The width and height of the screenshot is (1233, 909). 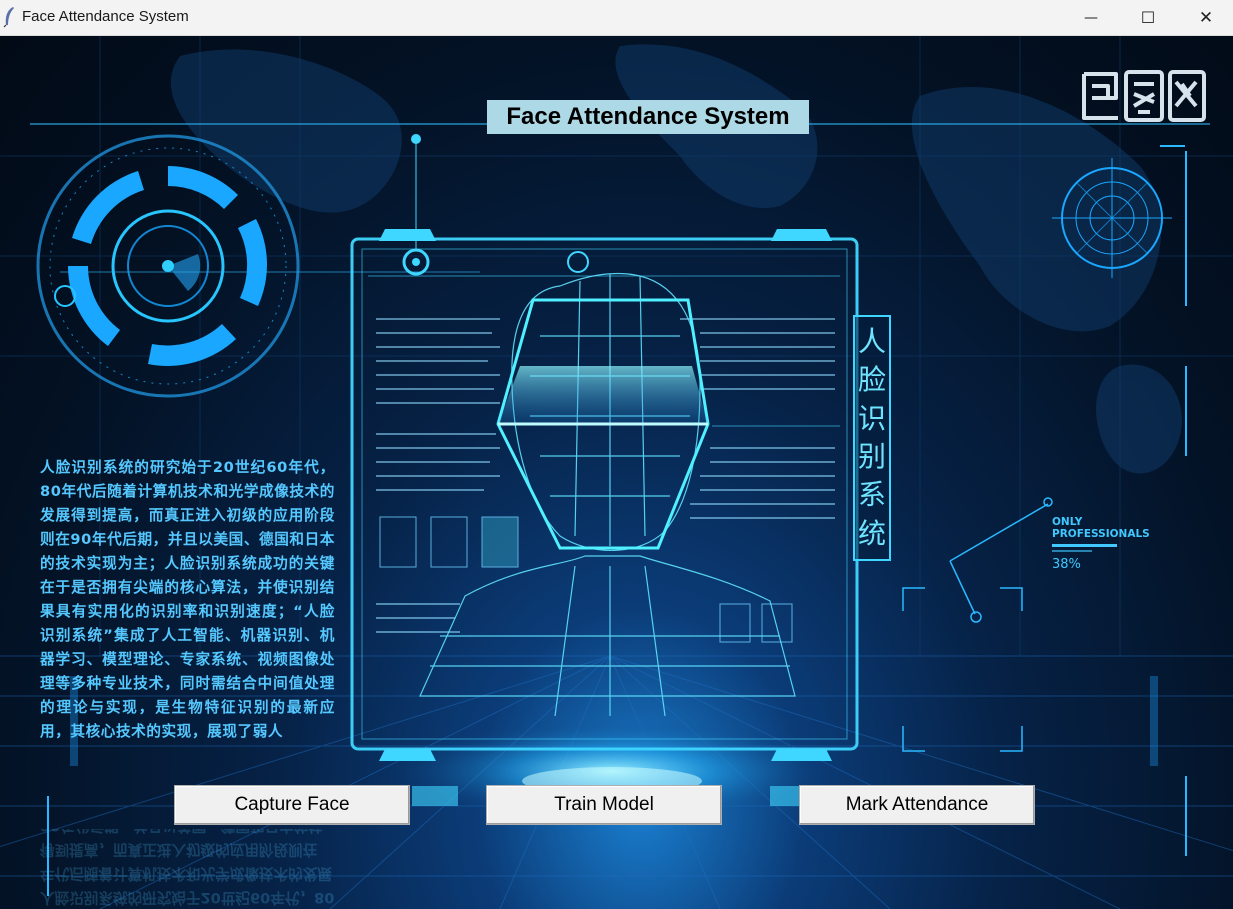 What do you see at coordinates (1206, 17) in the screenshot?
I see `close-button: ✕` at bounding box center [1206, 17].